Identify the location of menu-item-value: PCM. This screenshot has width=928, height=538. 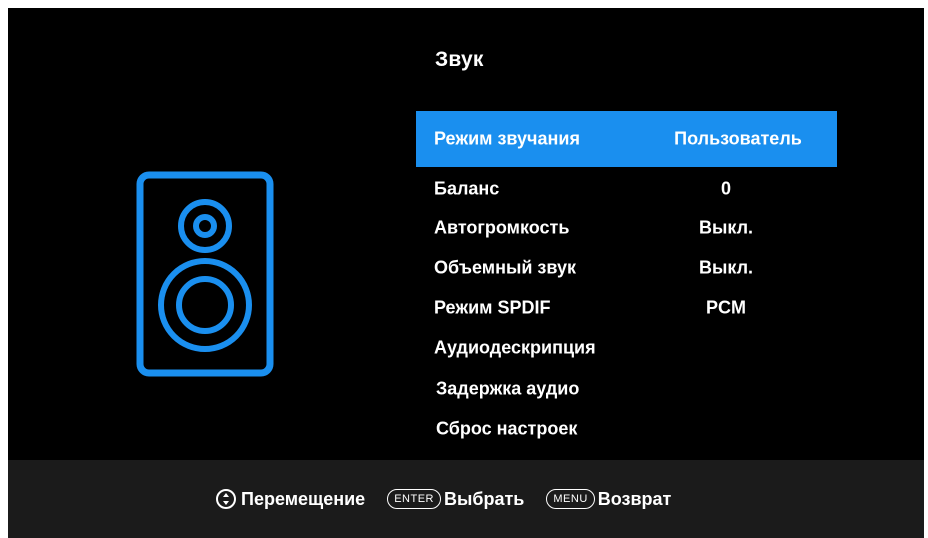
(726, 307).